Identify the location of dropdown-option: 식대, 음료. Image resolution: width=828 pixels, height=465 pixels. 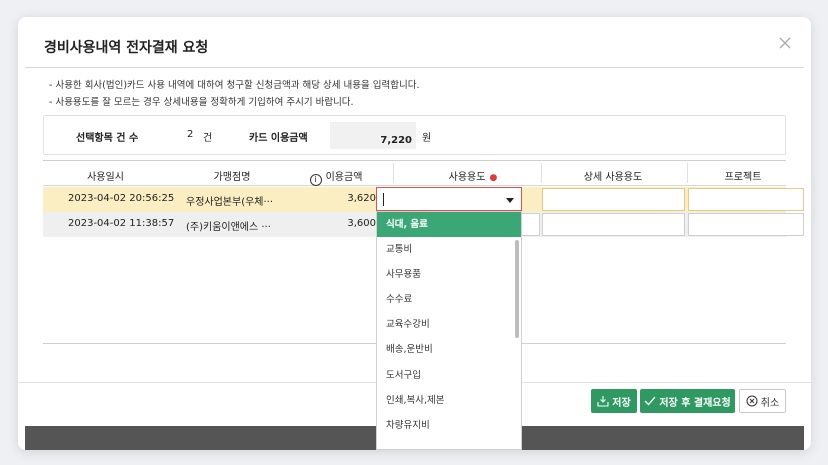
(449, 225).